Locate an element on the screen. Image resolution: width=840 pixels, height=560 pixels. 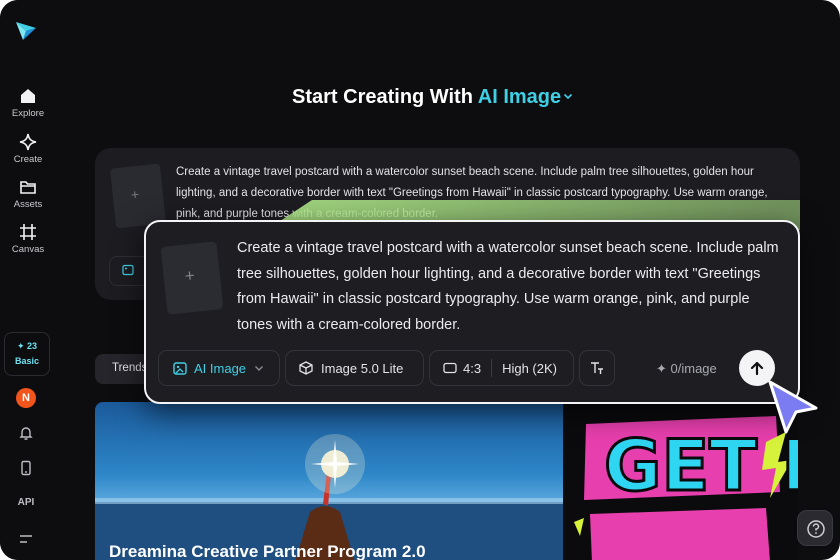
model-selector: AI Image is located at coordinates (219, 368).